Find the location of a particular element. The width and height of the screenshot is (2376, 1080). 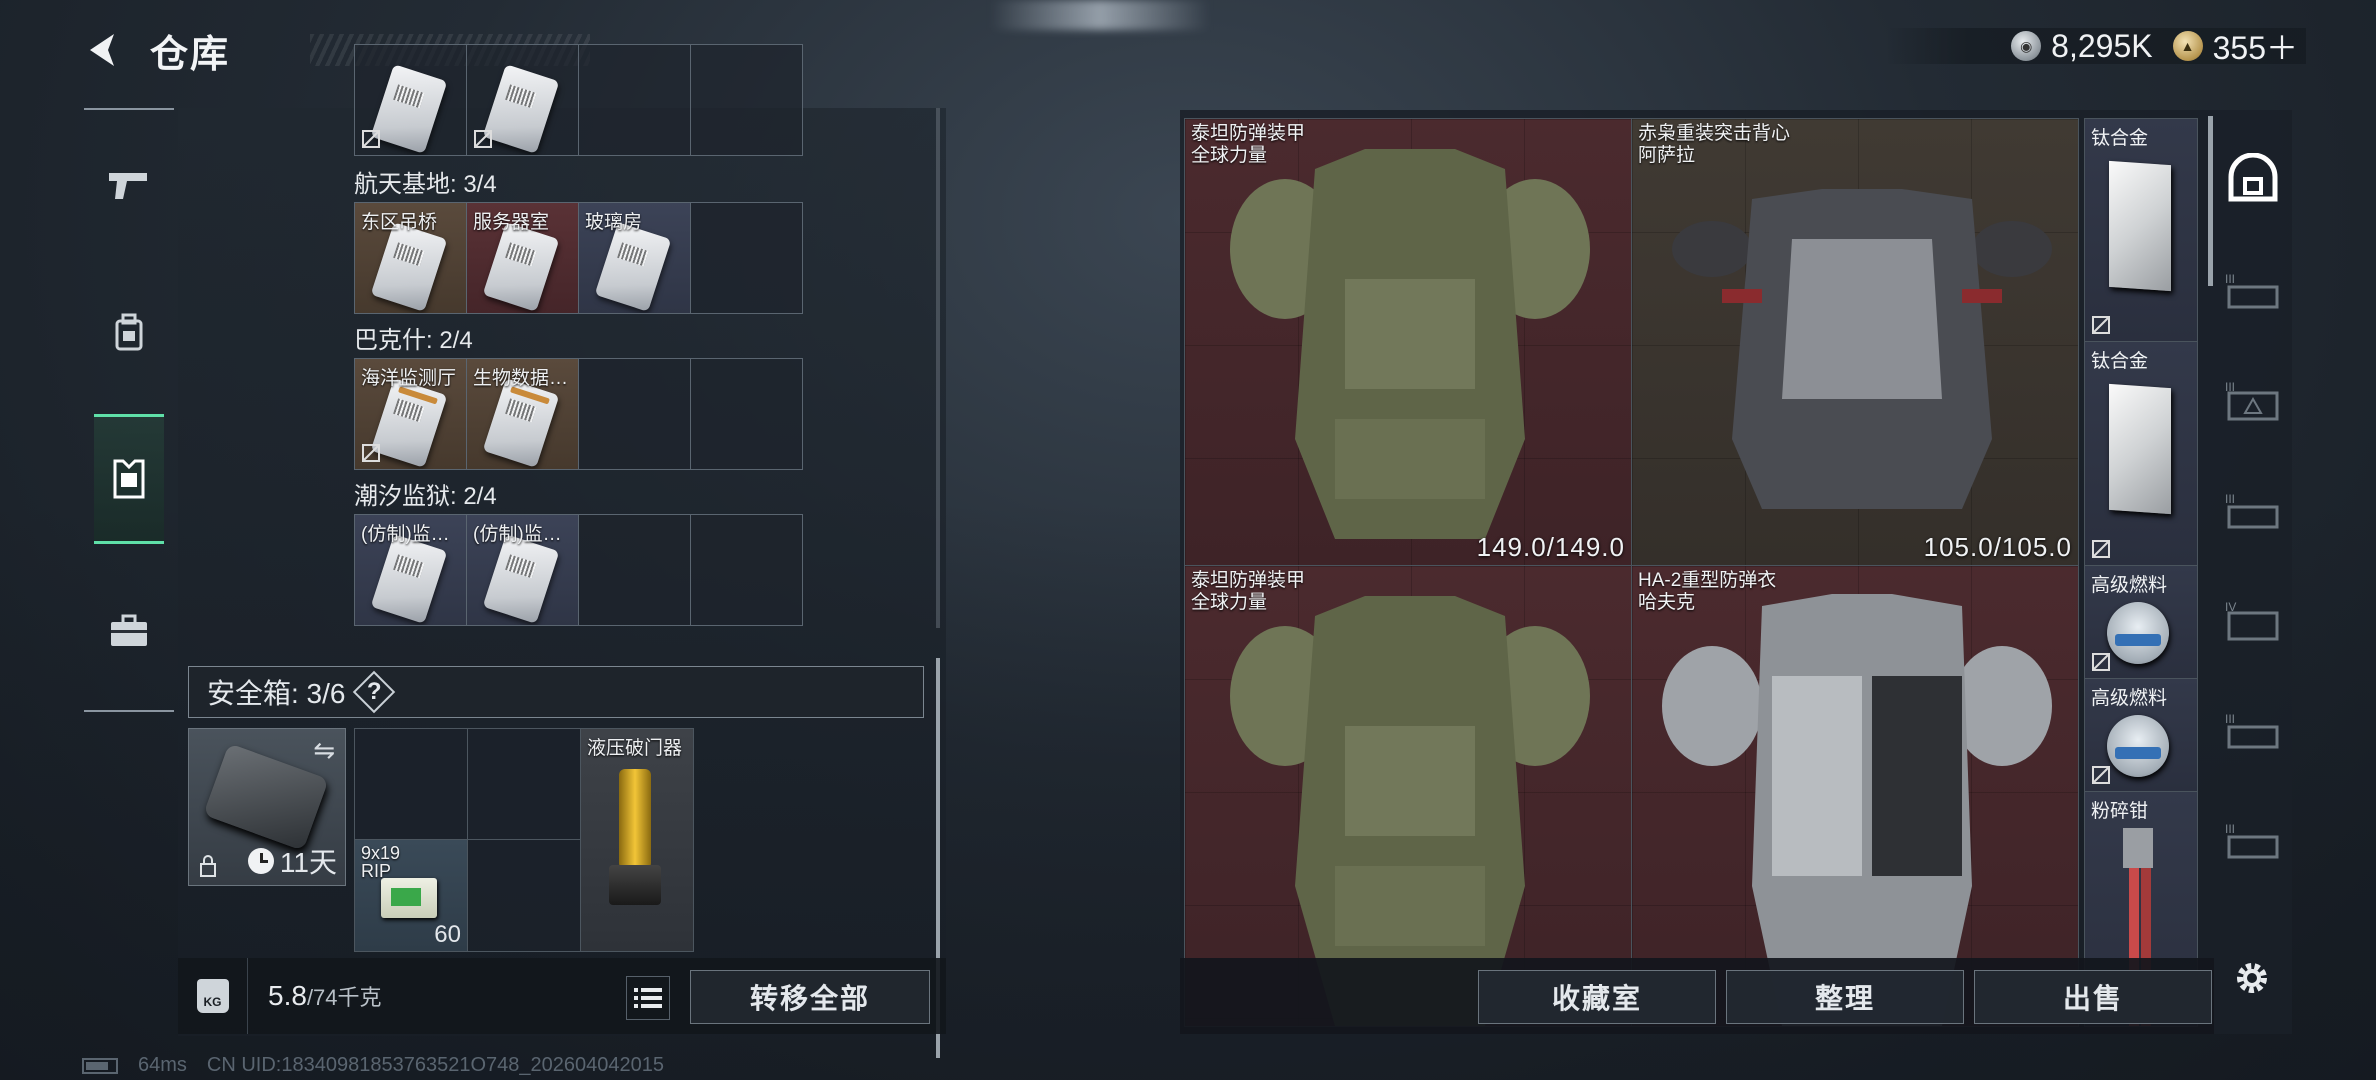

armor-slot-icon: III is located at coordinates (2252, 510).